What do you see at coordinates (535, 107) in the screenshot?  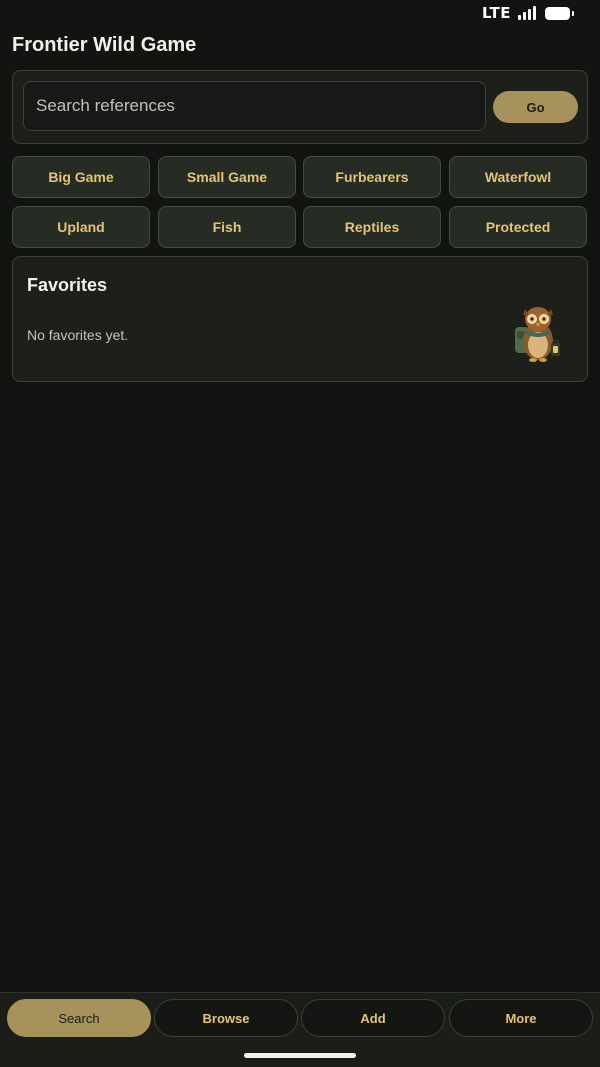 I see `go-button: Go` at bounding box center [535, 107].